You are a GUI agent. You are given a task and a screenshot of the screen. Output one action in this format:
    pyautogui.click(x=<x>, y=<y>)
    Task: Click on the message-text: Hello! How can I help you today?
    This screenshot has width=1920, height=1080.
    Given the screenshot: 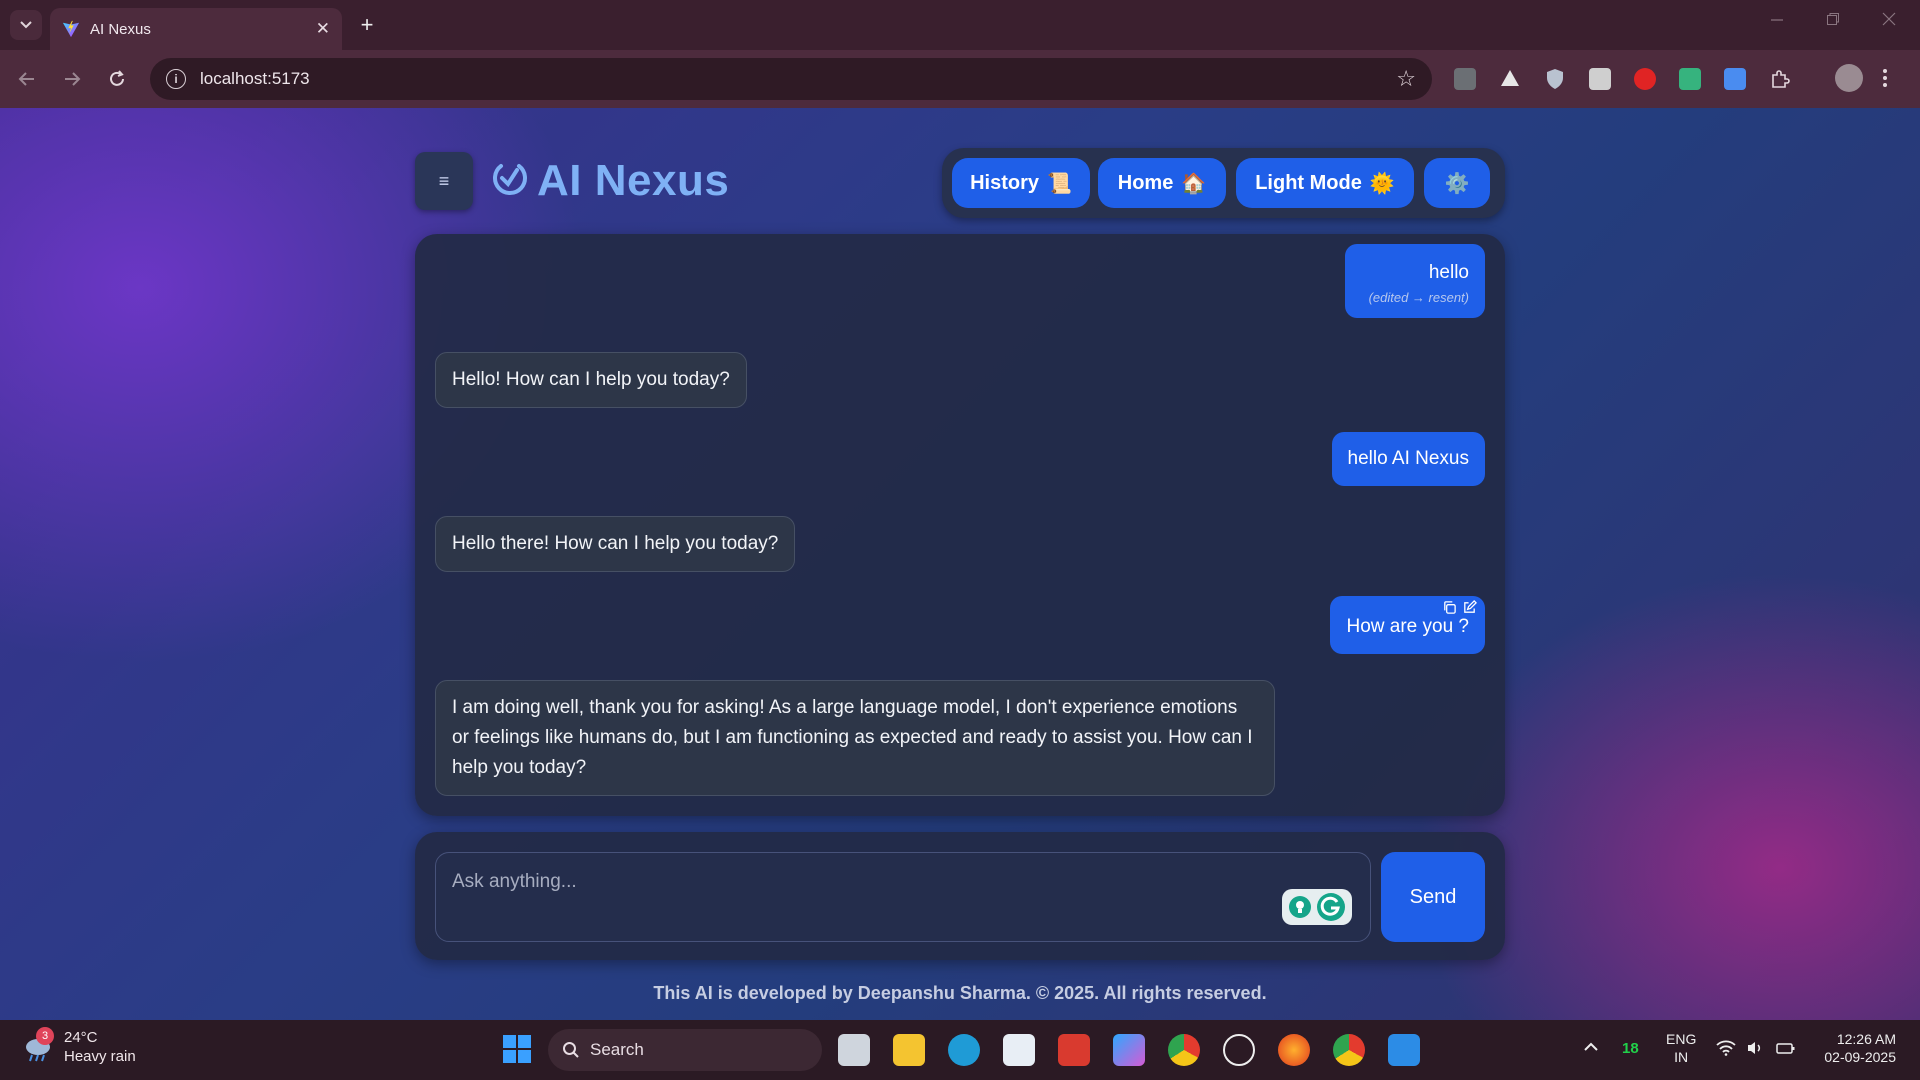 What is the action you would take?
    pyautogui.click(x=591, y=379)
    